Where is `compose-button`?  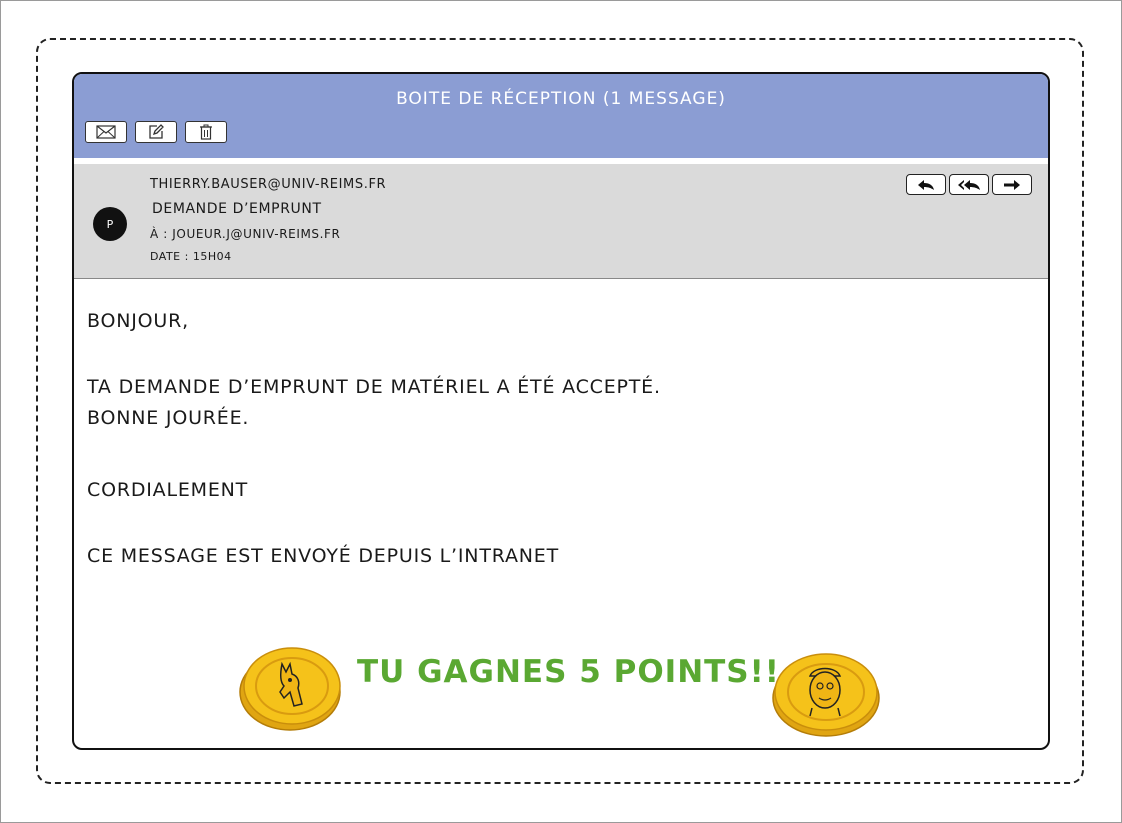 compose-button is located at coordinates (156, 132).